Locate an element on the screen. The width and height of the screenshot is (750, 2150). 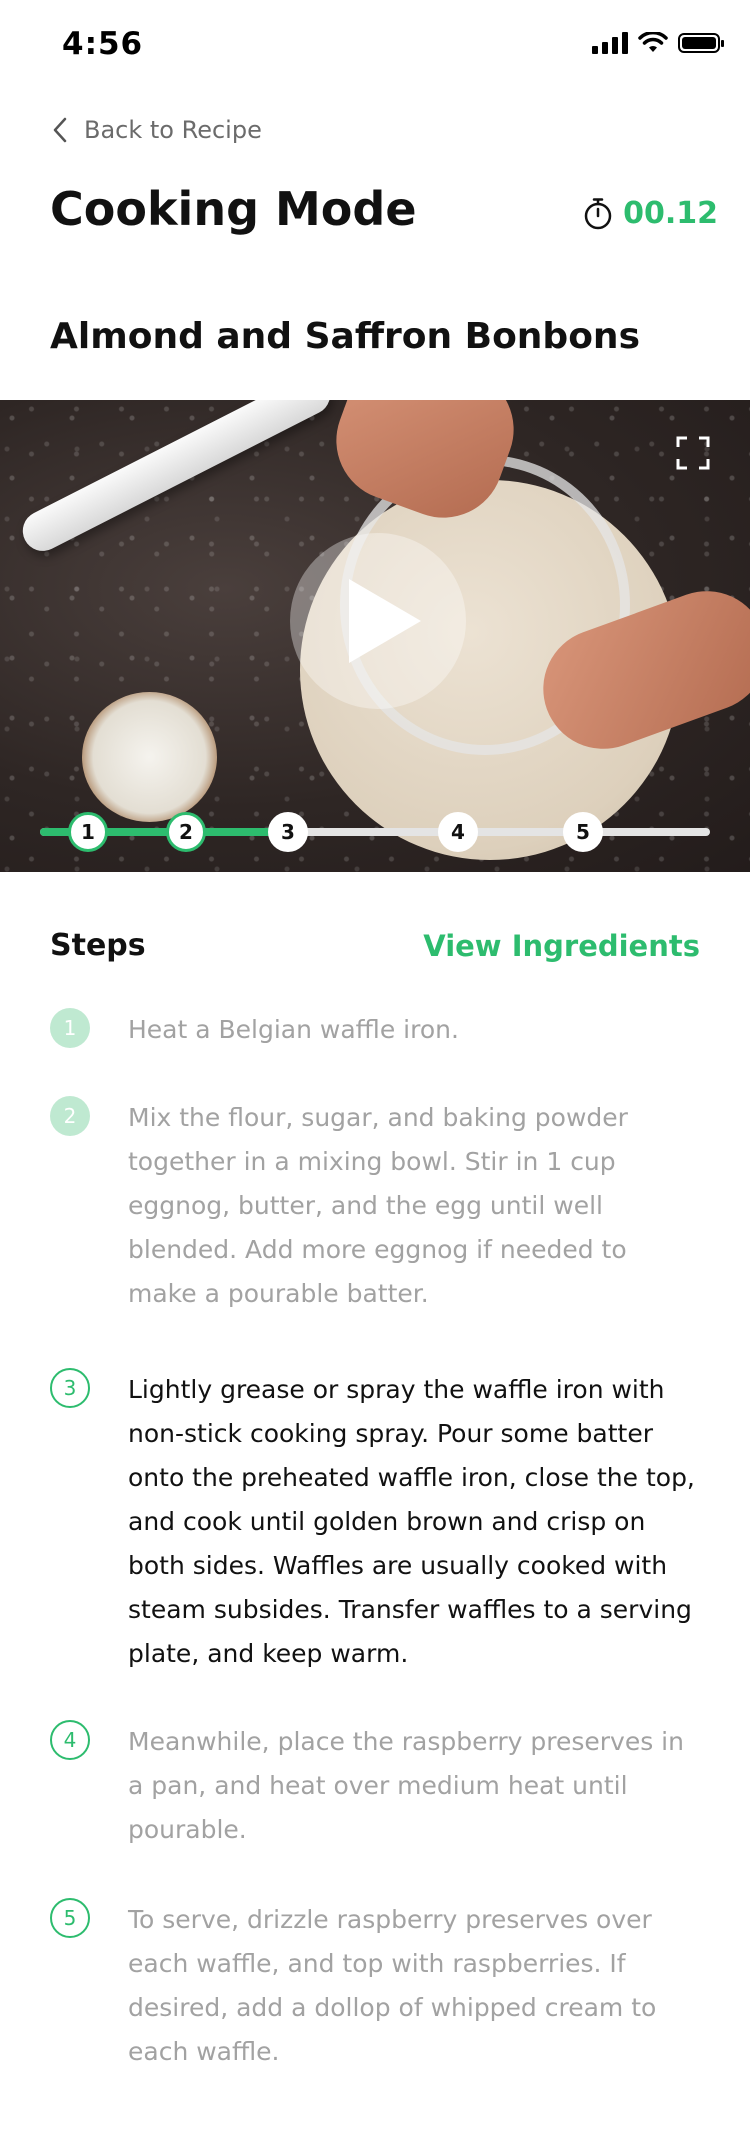
play-icon is located at coordinates (385, 621).